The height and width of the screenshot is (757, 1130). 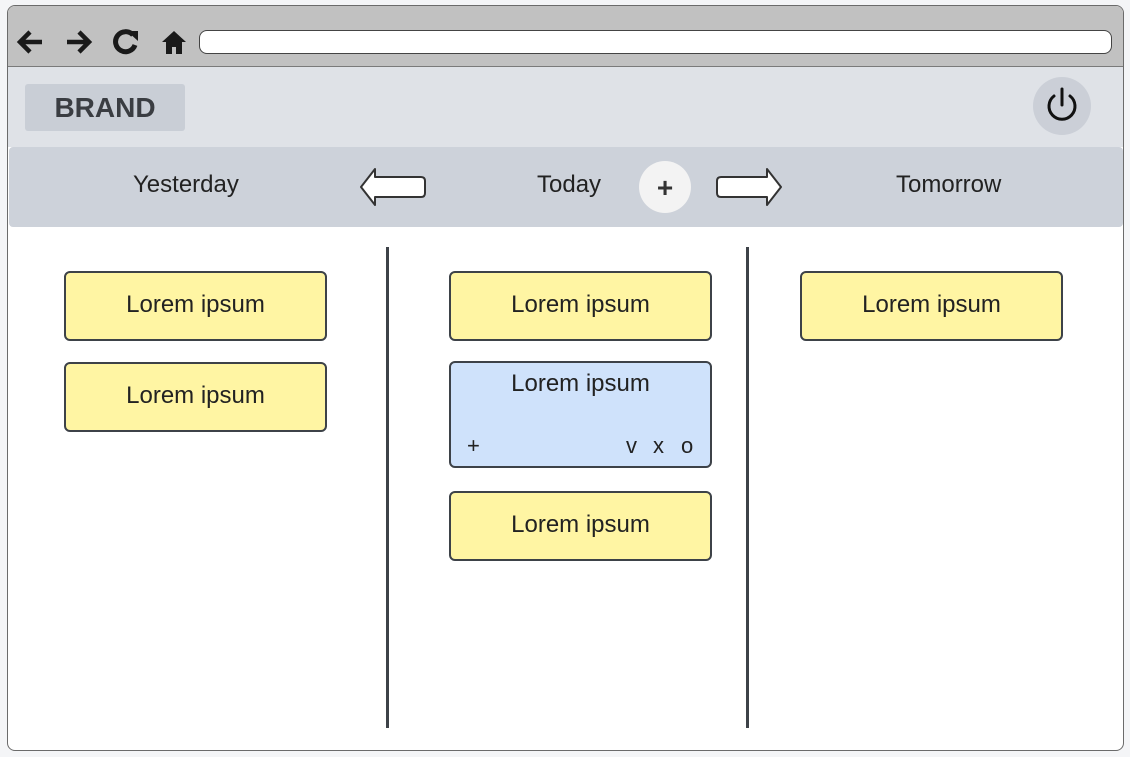 I want to click on previous-day-button, so click(x=393, y=187).